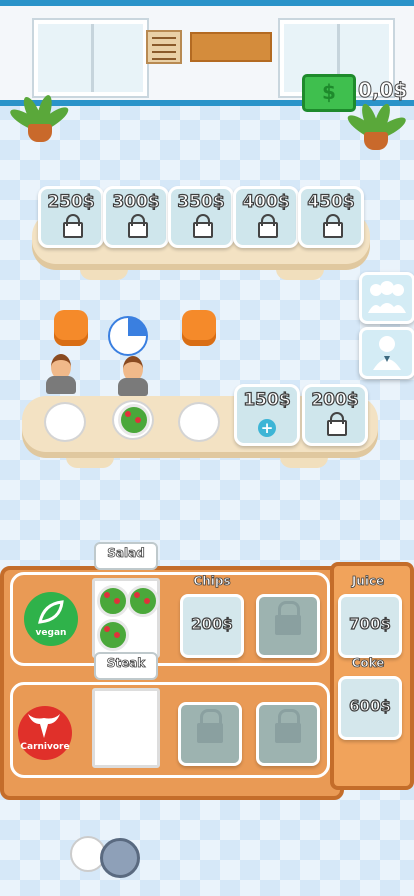 Image resolution: width=414 pixels, height=896 pixels. What do you see at coordinates (267, 415) in the screenshot?
I see `seat-upgrade-slot: 150$ +` at bounding box center [267, 415].